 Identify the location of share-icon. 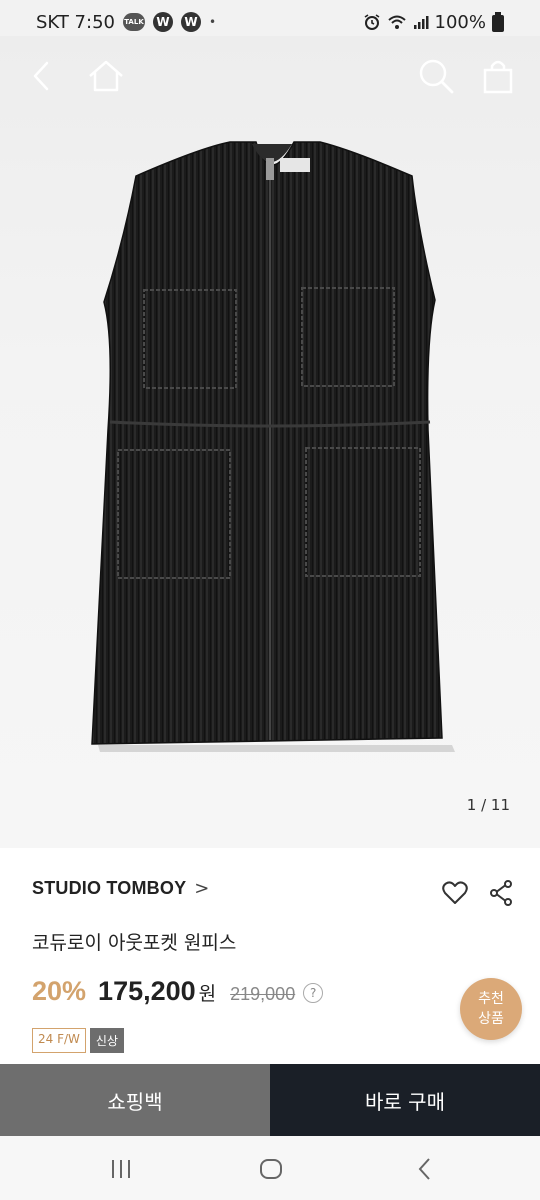
(501, 893).